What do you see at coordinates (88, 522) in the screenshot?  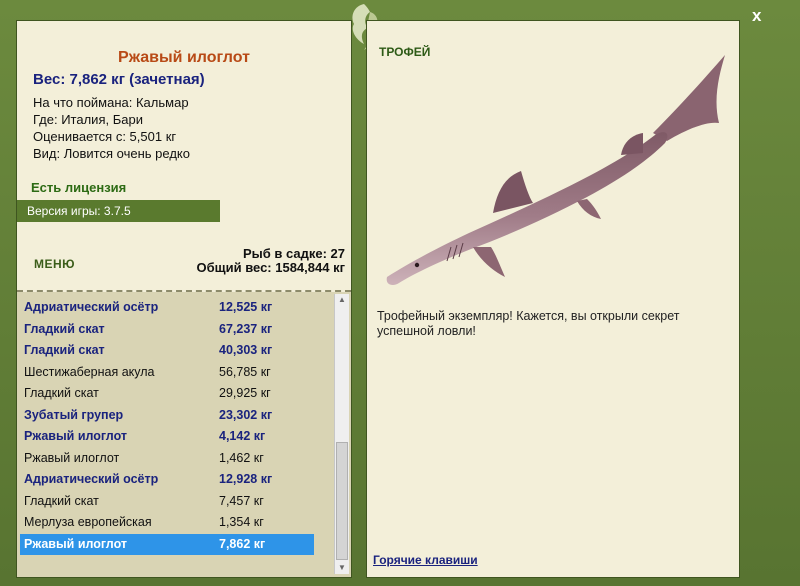 I see `fish-name: Мерлуза европейская` at bounding box center [88, 522].